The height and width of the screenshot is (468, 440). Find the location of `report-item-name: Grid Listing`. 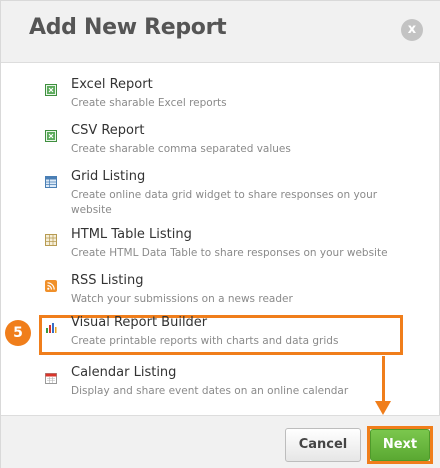

report-item-name: Grid Listing is located at coordinates (108, 176).